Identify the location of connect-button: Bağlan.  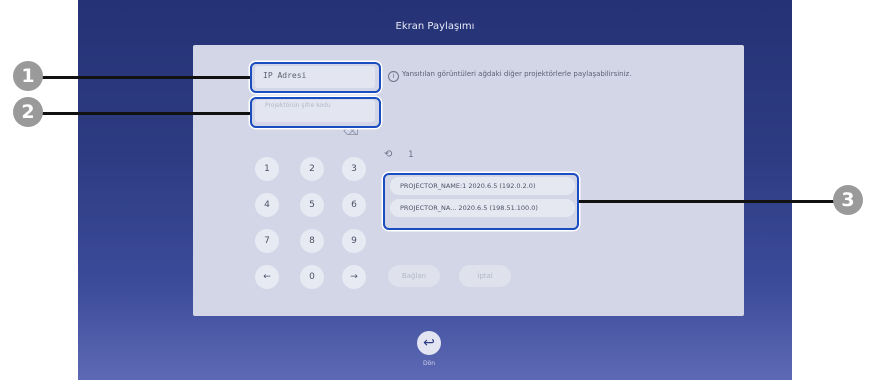
(414, 276).